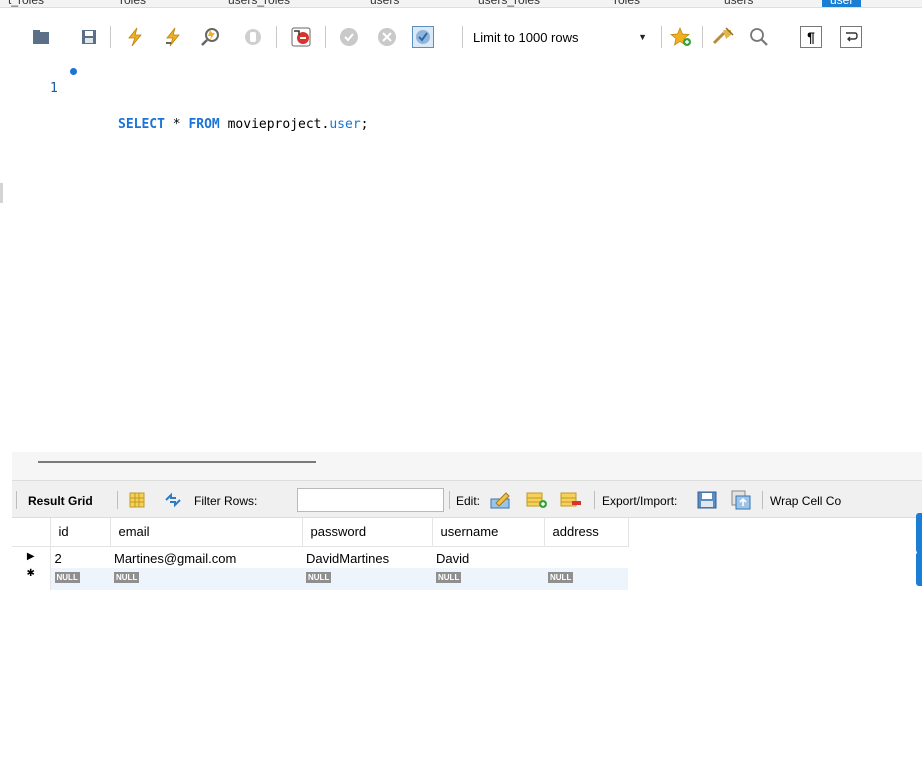 Image resolution: width=922 pixels, height=780 pixels. Describe the element at coordinates (80, 532) in the screenshot. I see `column-header-id: id` at that location.